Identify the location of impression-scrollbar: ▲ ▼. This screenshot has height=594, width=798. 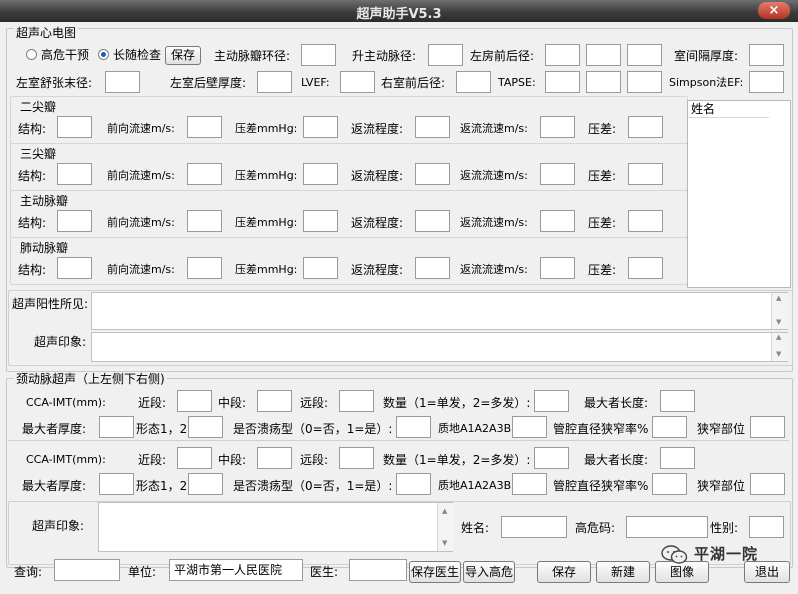
(779, 347).